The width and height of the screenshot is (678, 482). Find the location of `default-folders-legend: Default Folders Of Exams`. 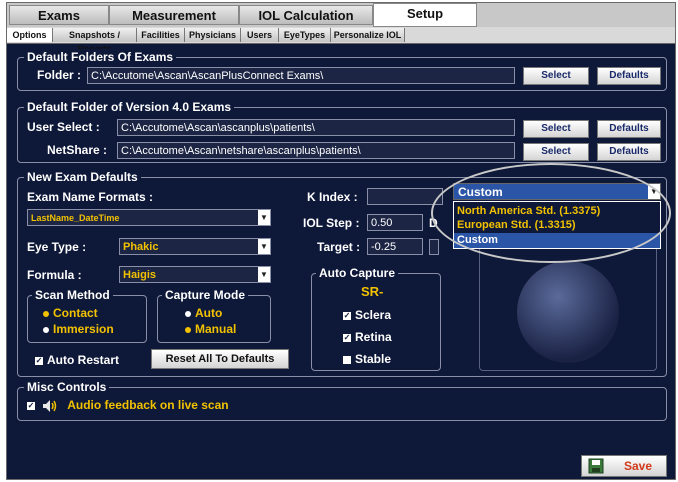

default-folders-legend: Default Folders Of Exams is located at coordinates (100, 57).